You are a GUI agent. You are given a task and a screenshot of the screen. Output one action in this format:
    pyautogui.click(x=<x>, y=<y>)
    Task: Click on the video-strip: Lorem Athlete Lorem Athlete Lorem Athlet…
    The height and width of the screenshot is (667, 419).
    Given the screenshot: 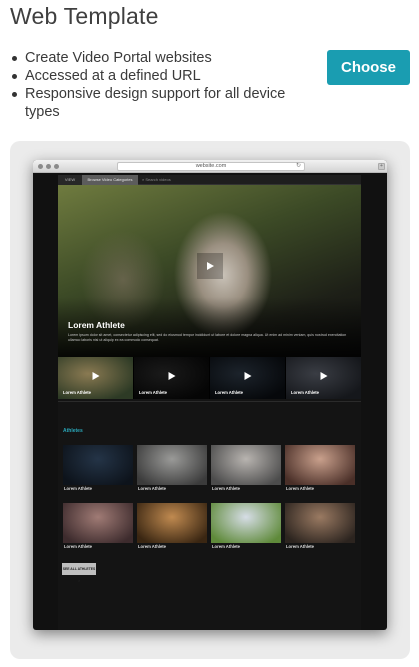 What is the action you would take?
    pyautogui.click(x=209, y=378)
    